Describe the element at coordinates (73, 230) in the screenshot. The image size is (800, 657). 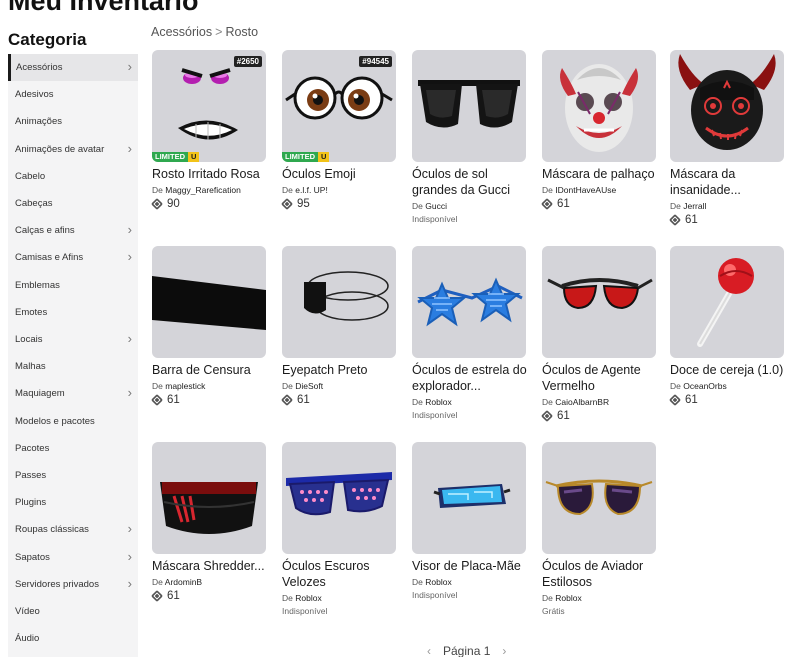
I see `sidebar-item: Calças e afins ›` at that location.